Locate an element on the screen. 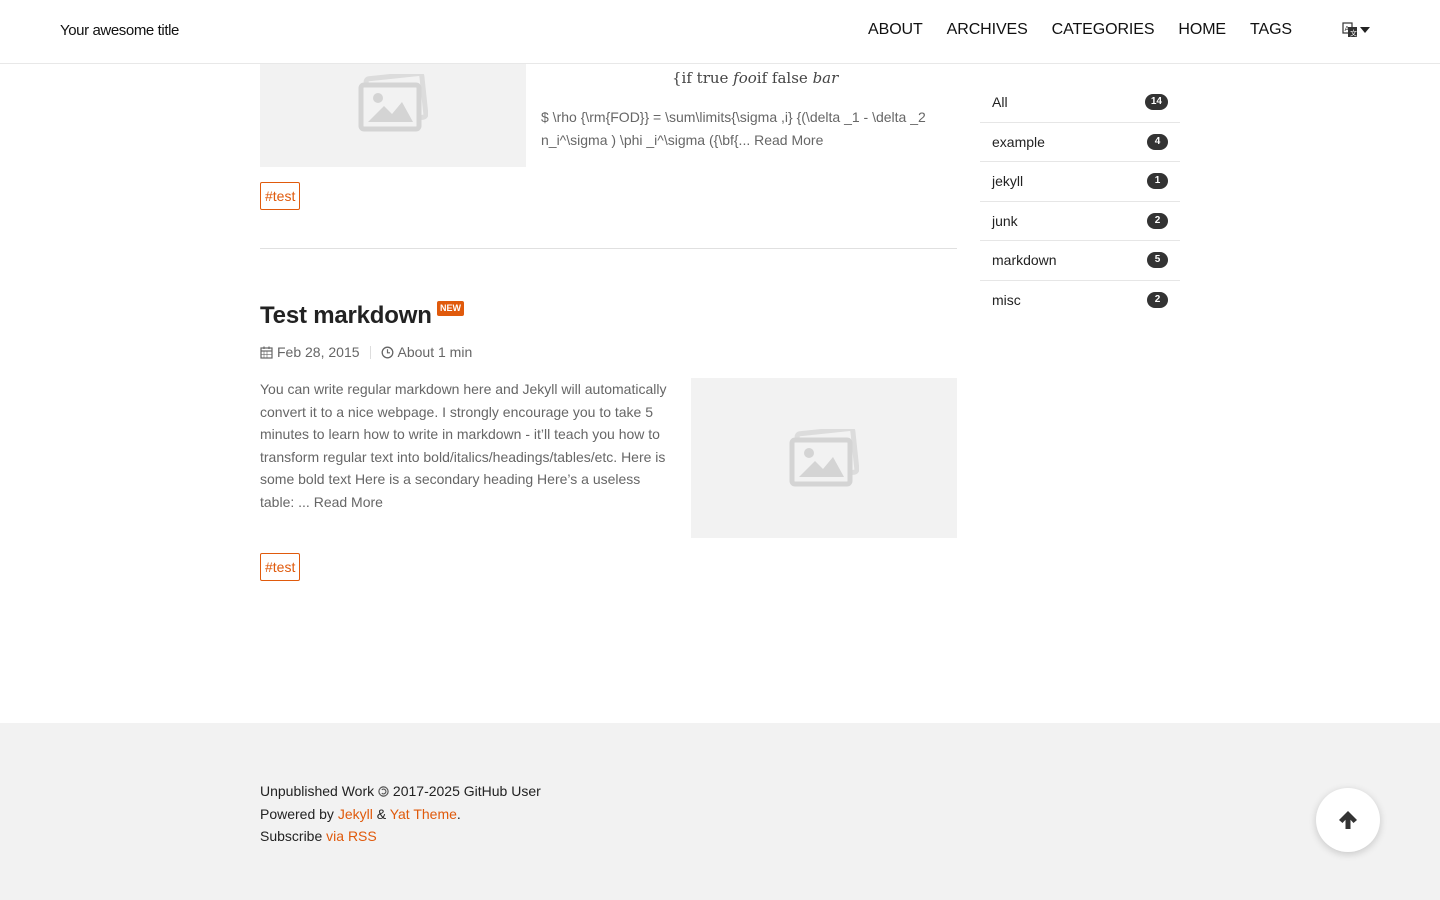  category-count-badge: 1 is located at coordinates (1157, 181).